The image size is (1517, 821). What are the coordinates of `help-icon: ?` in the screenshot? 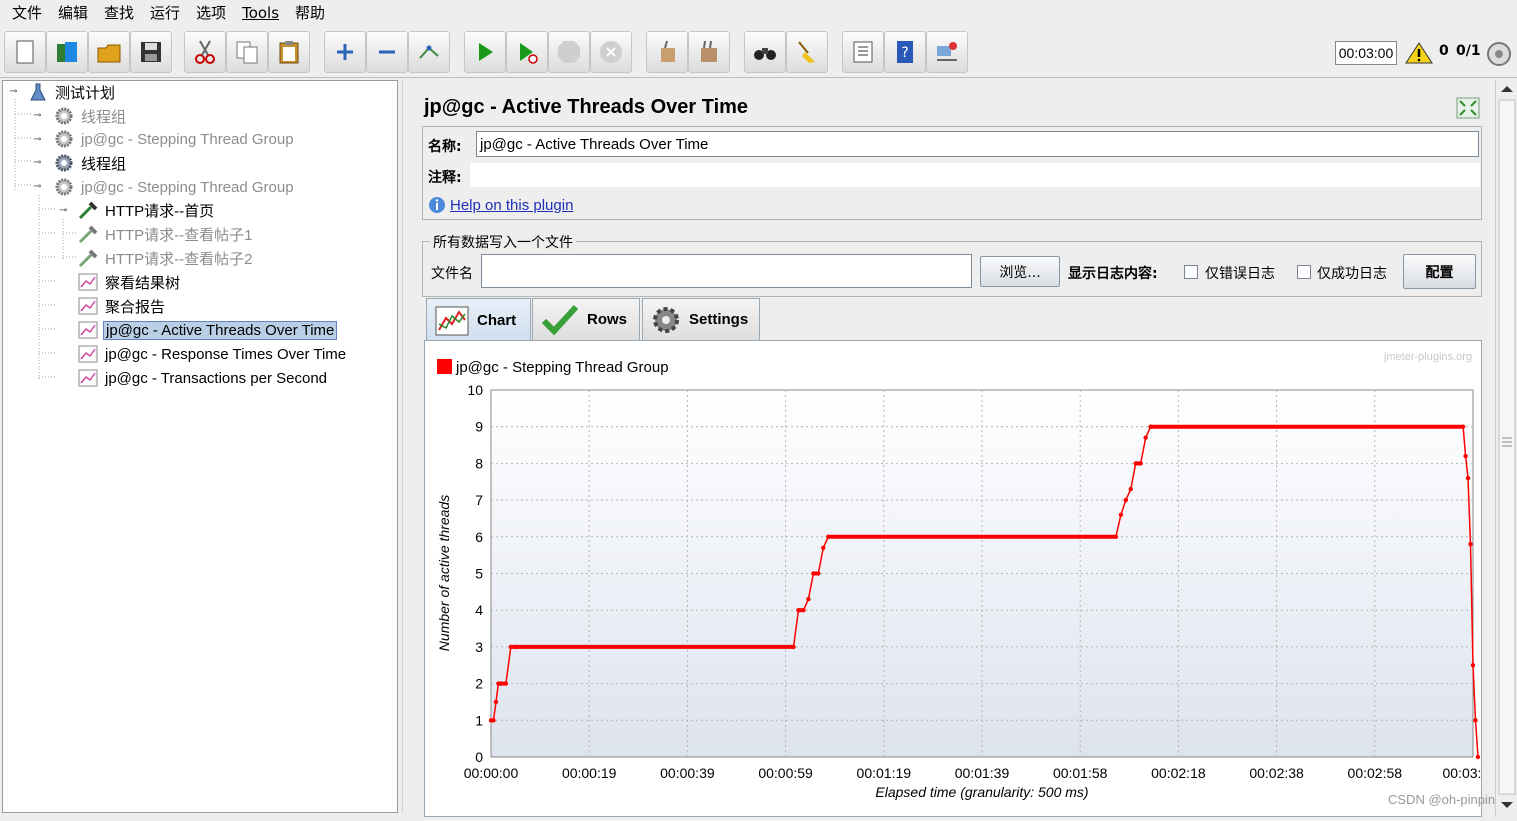 It's located at (905, 52).